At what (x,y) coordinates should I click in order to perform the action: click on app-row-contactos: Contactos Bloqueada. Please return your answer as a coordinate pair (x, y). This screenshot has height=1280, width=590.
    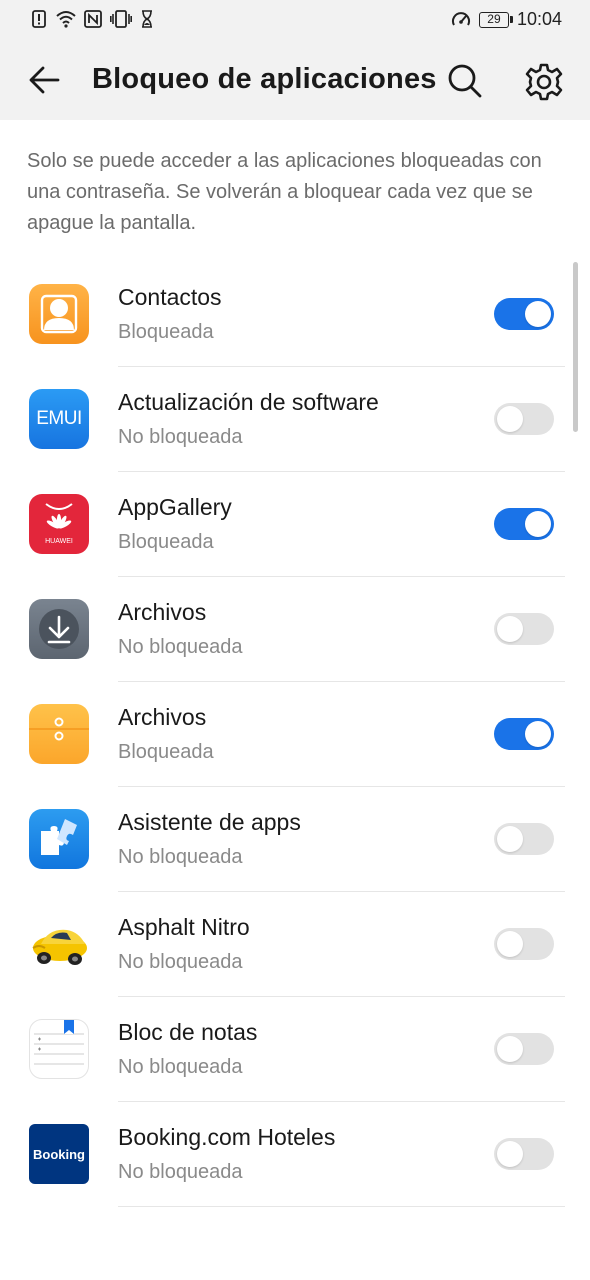
    Looking at the image, I should click on (295, 314).